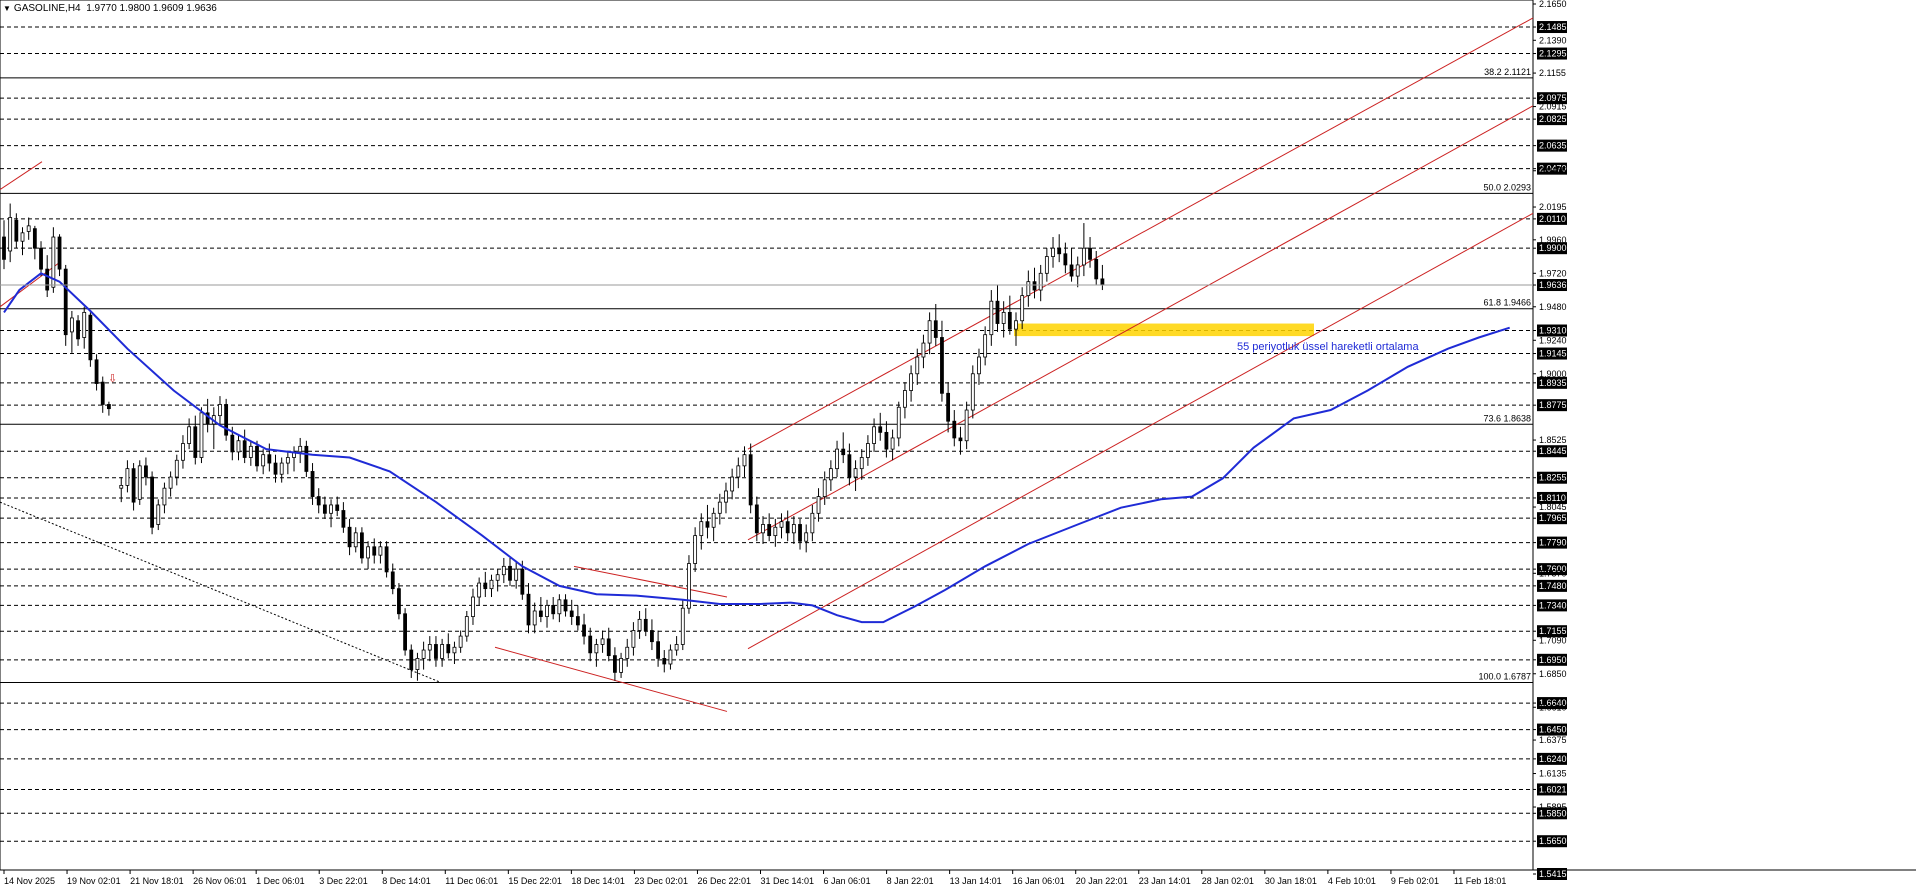 This screenshot has height=893, width=1916. I want to click on down-channel-upper, so click(650, 581).